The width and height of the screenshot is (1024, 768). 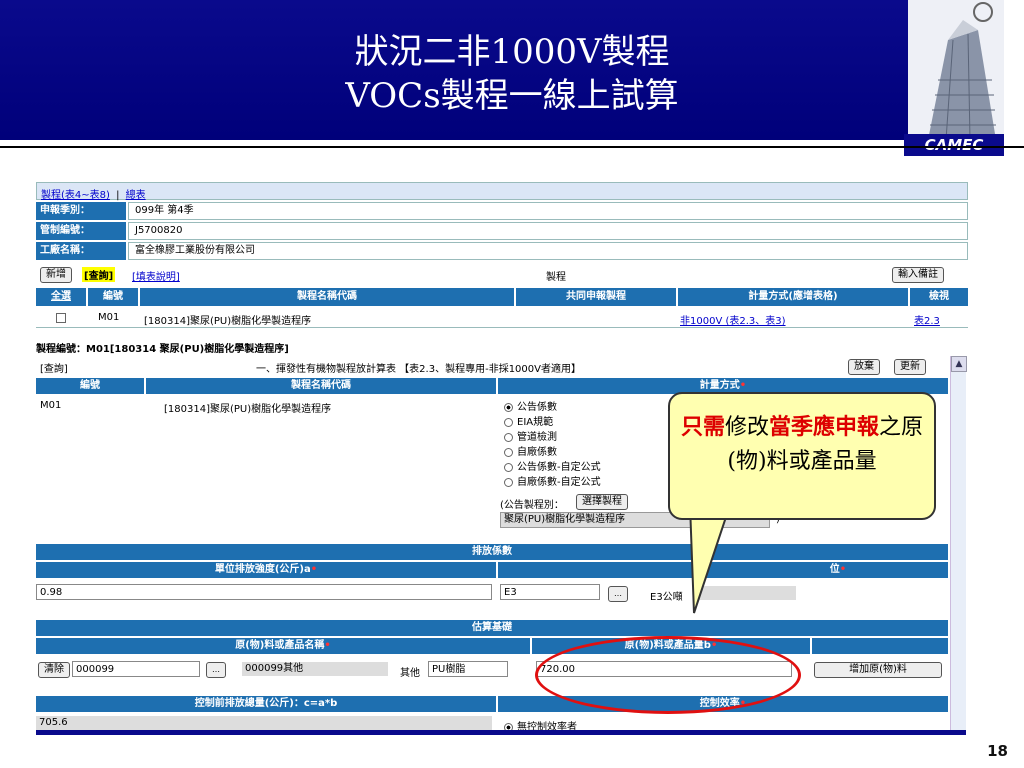 I want to click on info-row-season: 申報季別： 099年 第4季, so click(x=502, y=211).